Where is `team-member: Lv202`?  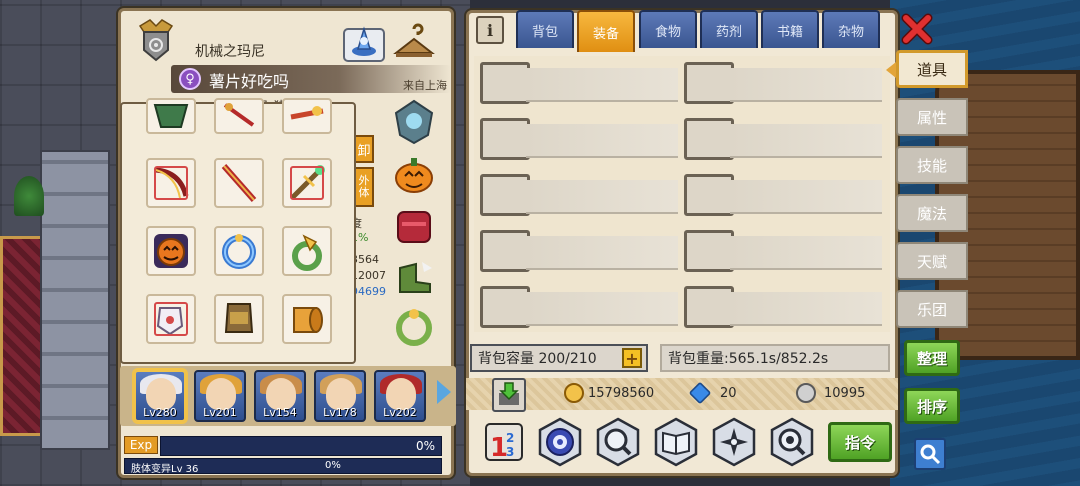 team-member: Lv202 is located at coordinates (400, 396).